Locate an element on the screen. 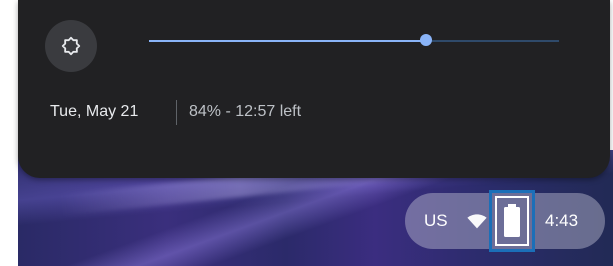  brightness-slider-fill is located at coordinates (287, 41).